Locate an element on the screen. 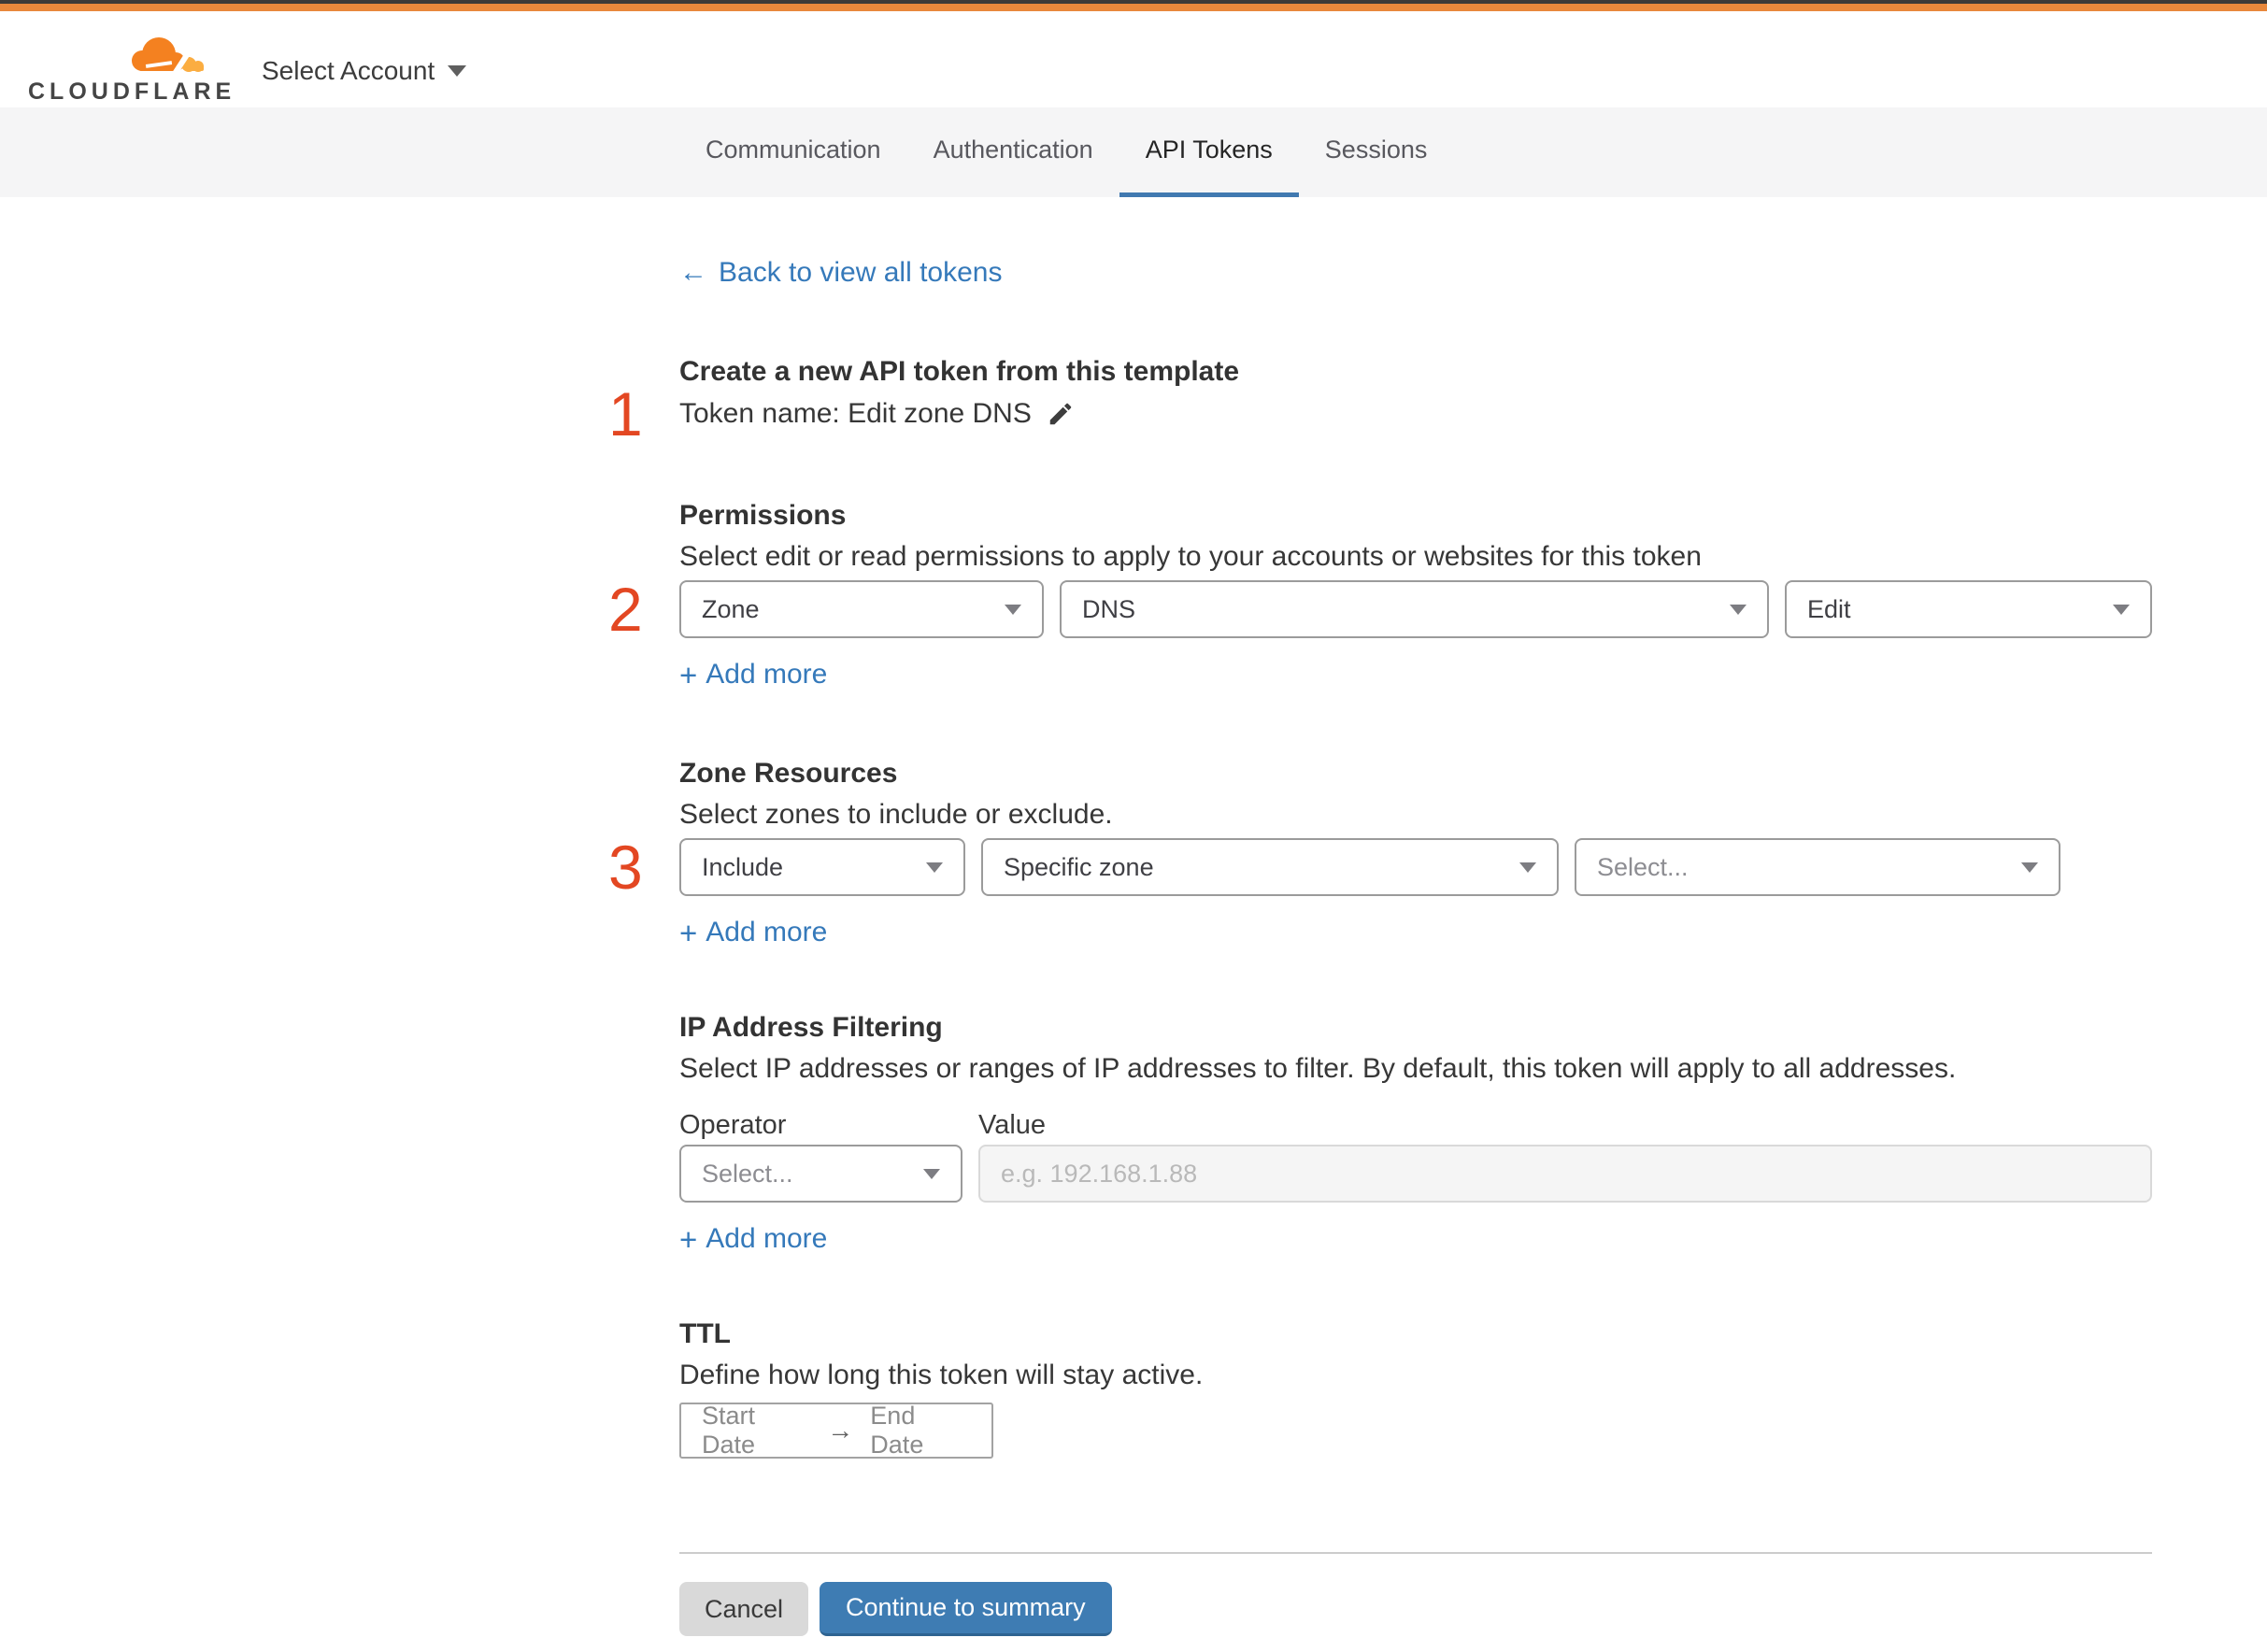 This screenshot has width=2267, height=1652. zone-resources-heading: Zone Resources is located at coordinates (789, 773).